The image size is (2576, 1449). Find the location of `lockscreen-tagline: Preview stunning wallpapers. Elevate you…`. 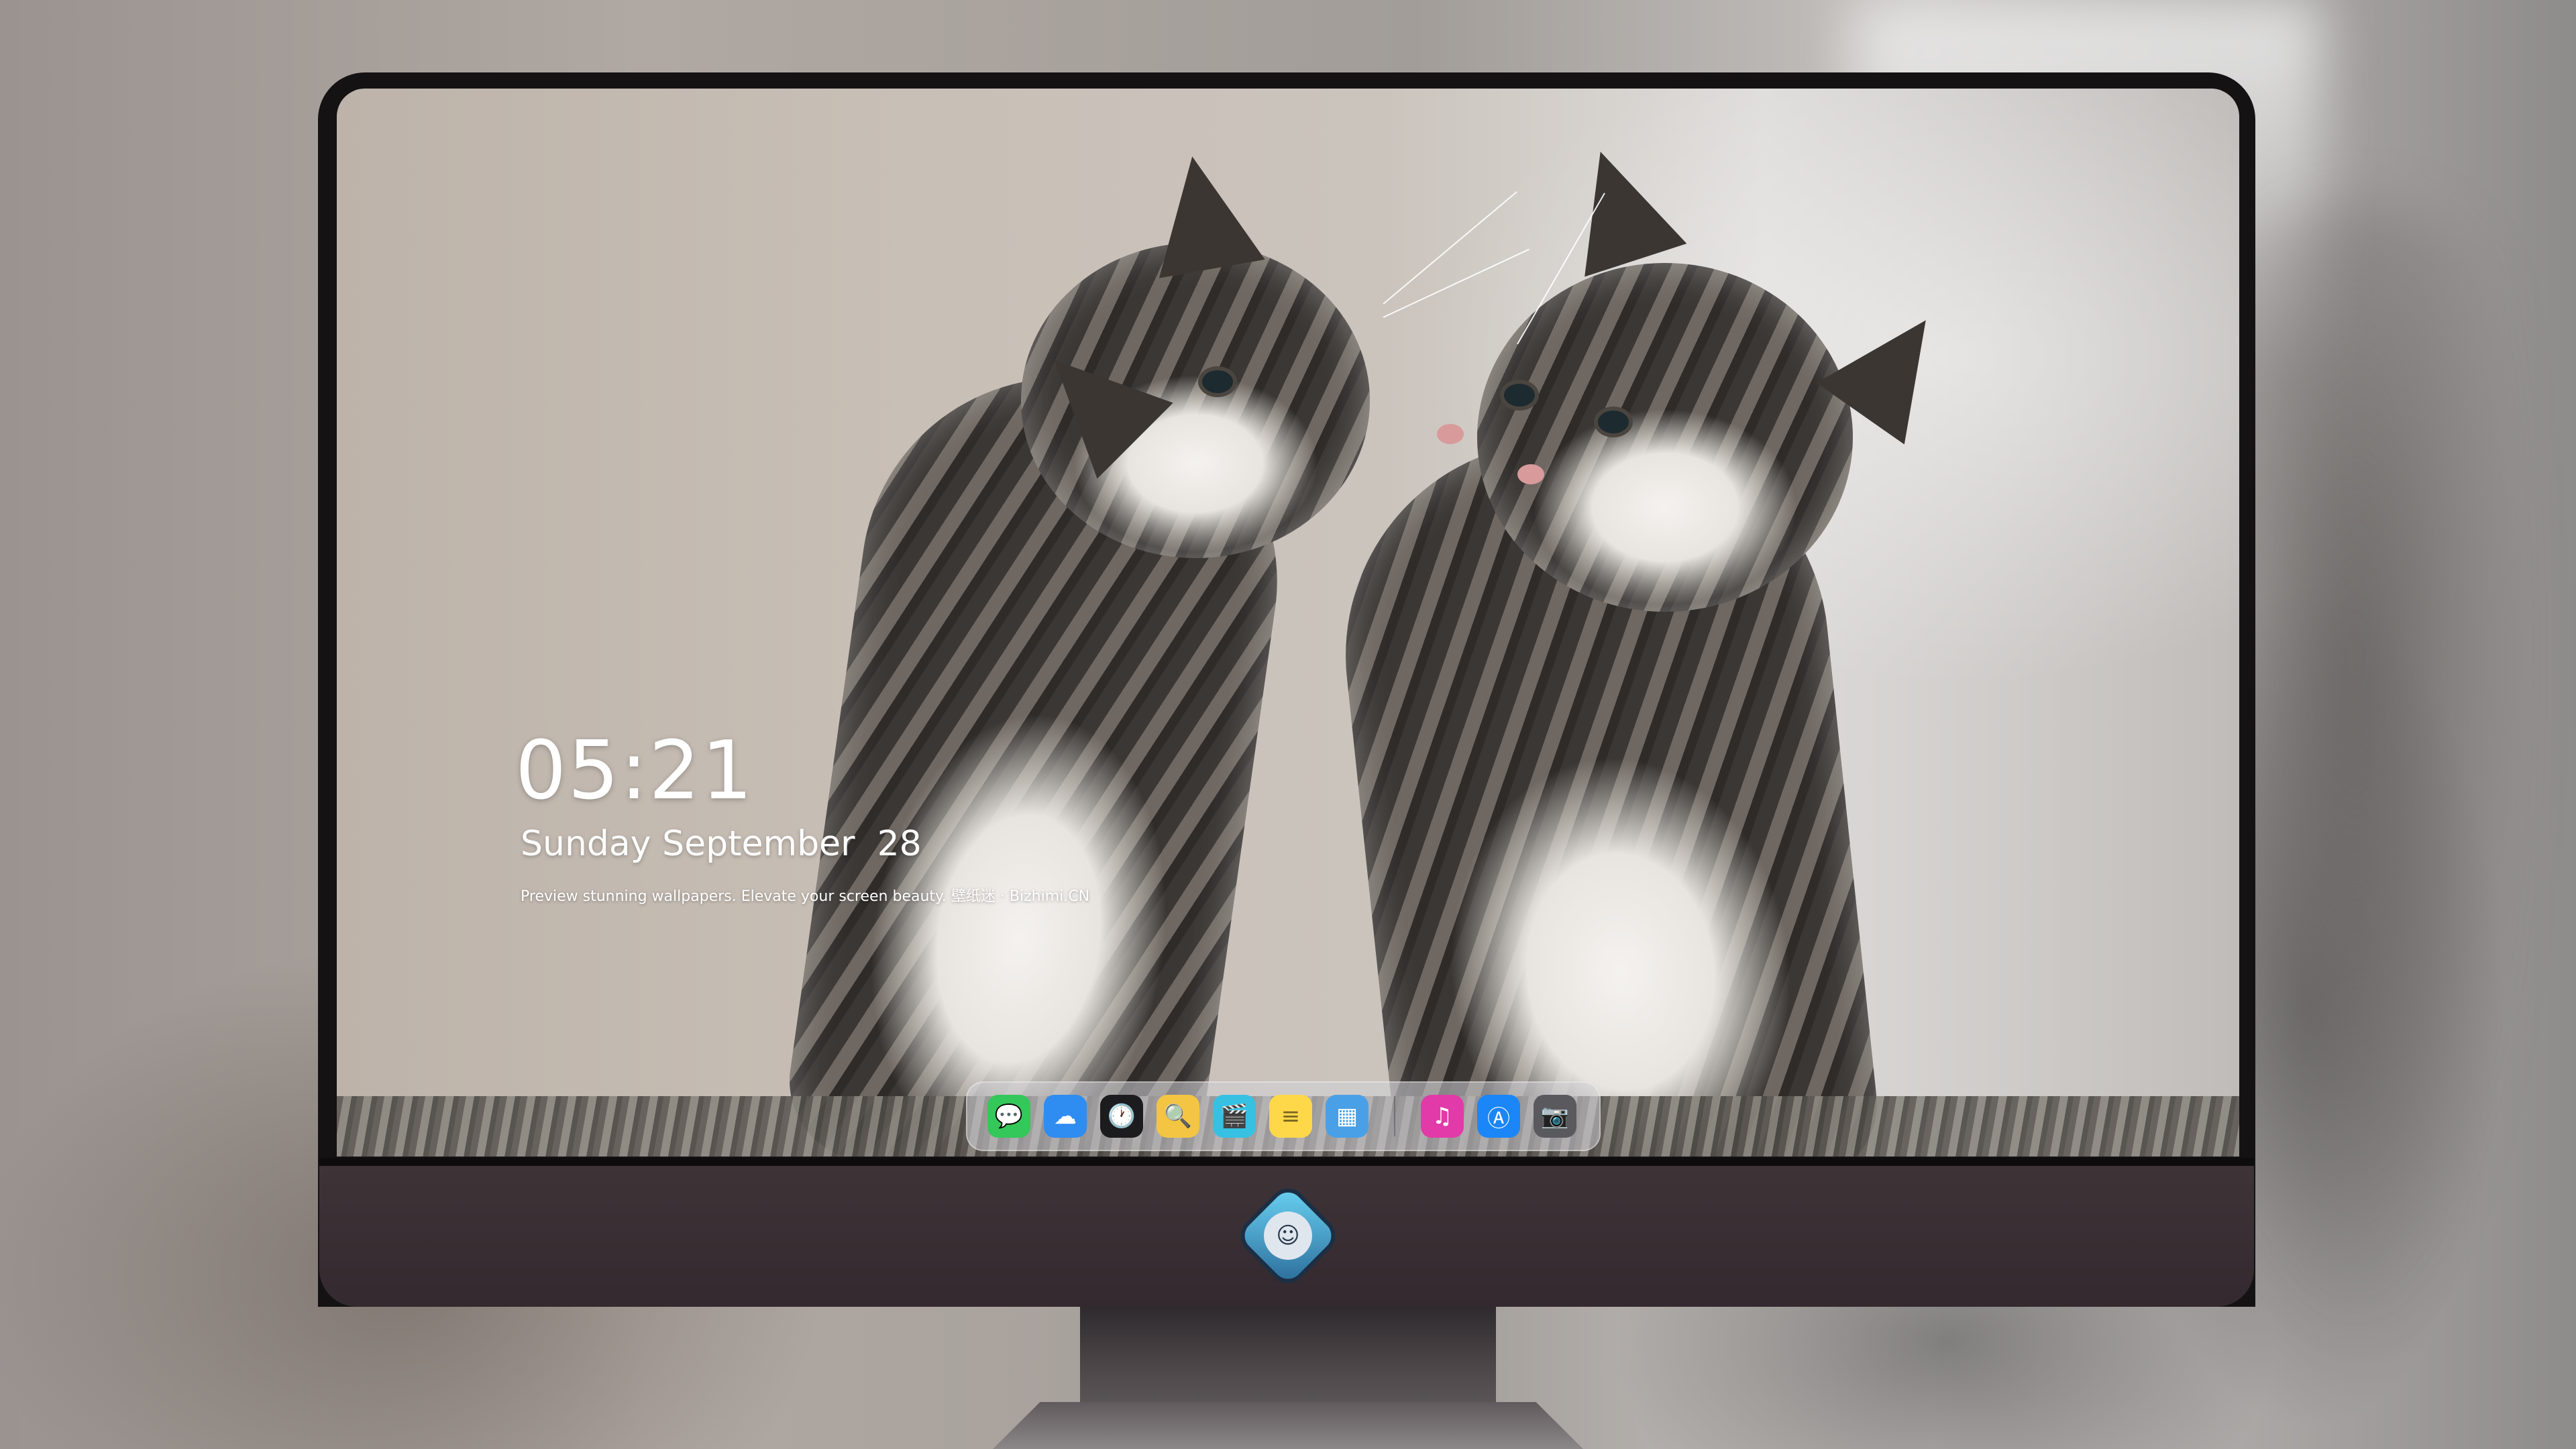

lockscreen-tagline: Preview stunning wallpapers. Elevate you… is located at coordinates (805, 896).